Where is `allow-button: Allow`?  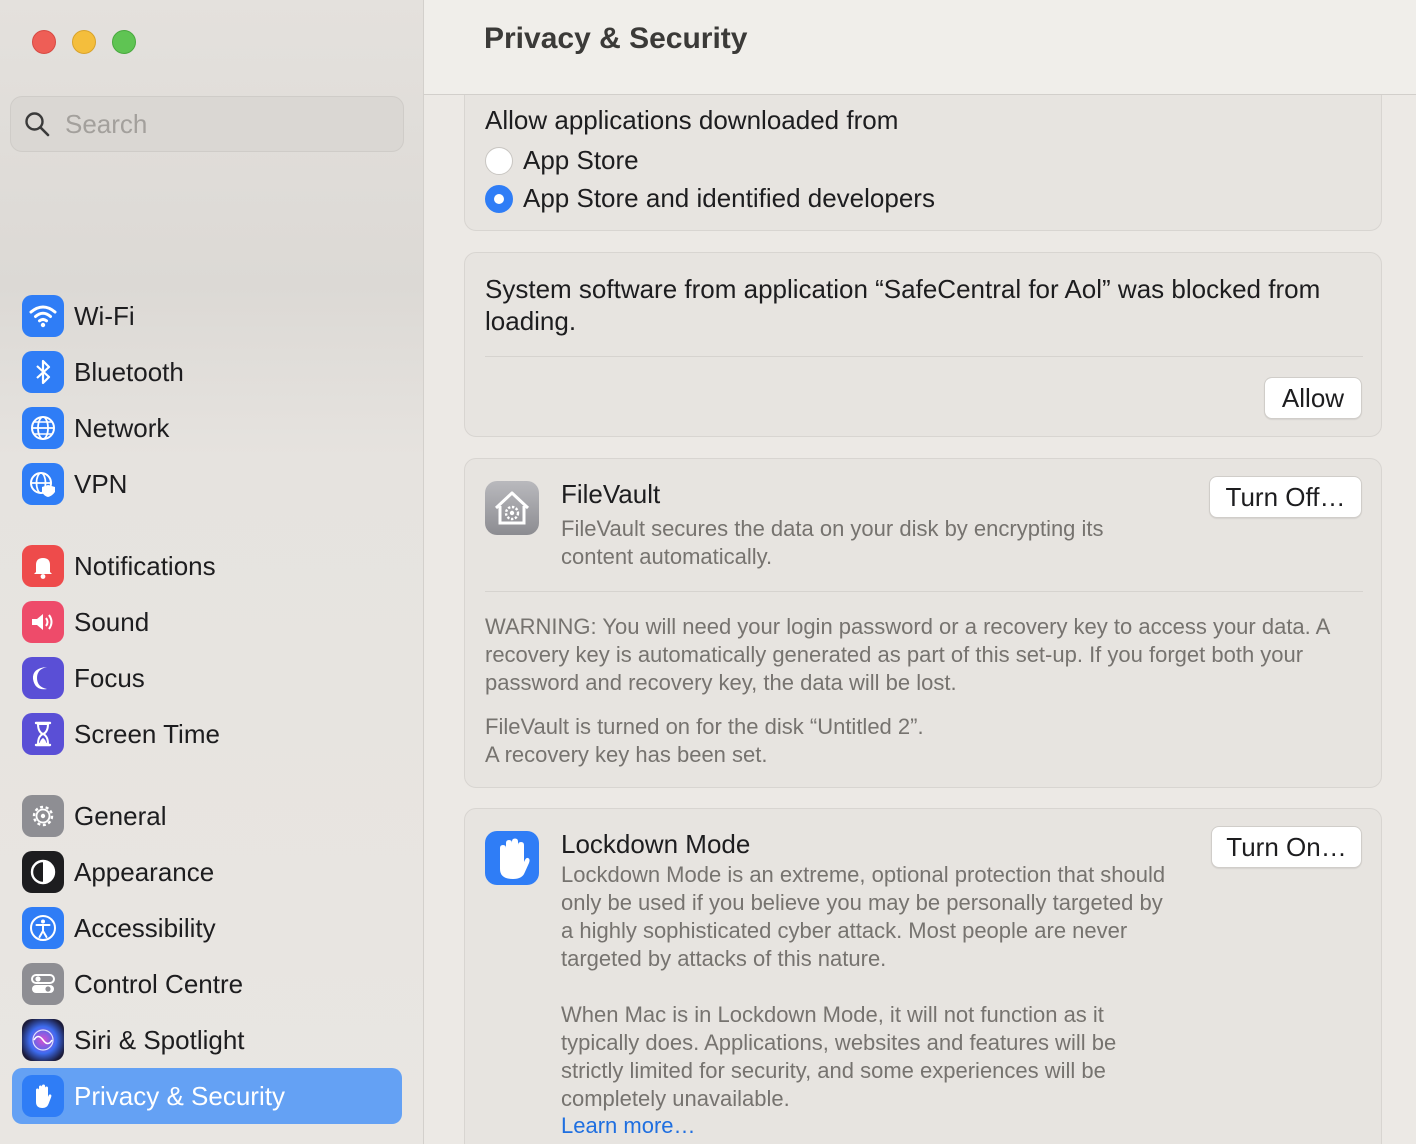 allow-button: Allow is located at coordinates (1313, 398).